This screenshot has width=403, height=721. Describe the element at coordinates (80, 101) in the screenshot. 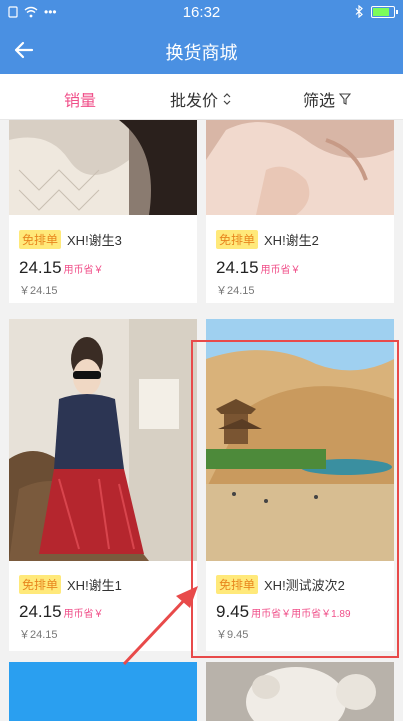

I see `sort-sales-label: 销量` at that location.